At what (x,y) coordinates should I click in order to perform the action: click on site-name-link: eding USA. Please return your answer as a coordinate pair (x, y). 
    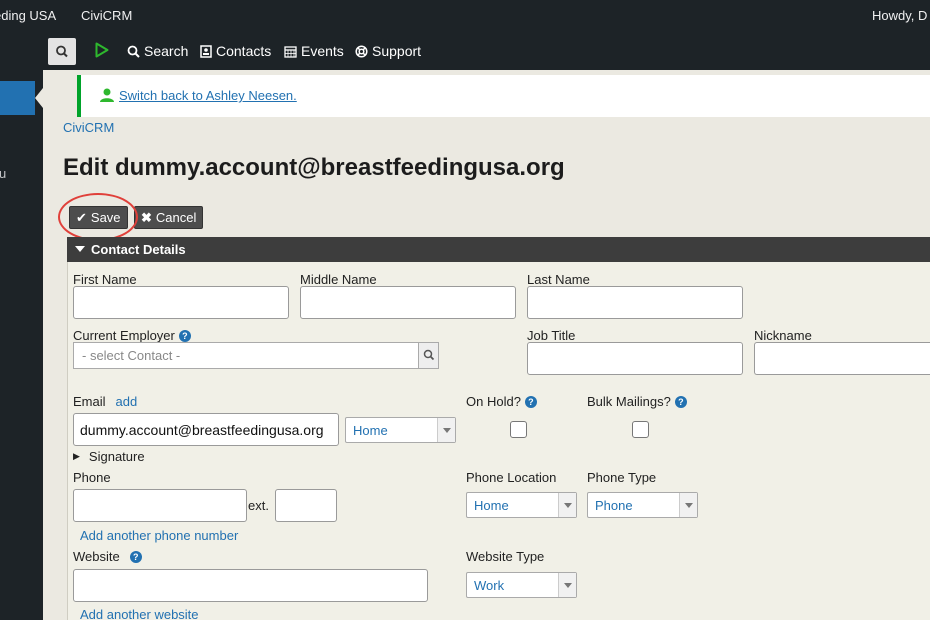
    Looking at the image, I should click on (28, 15).